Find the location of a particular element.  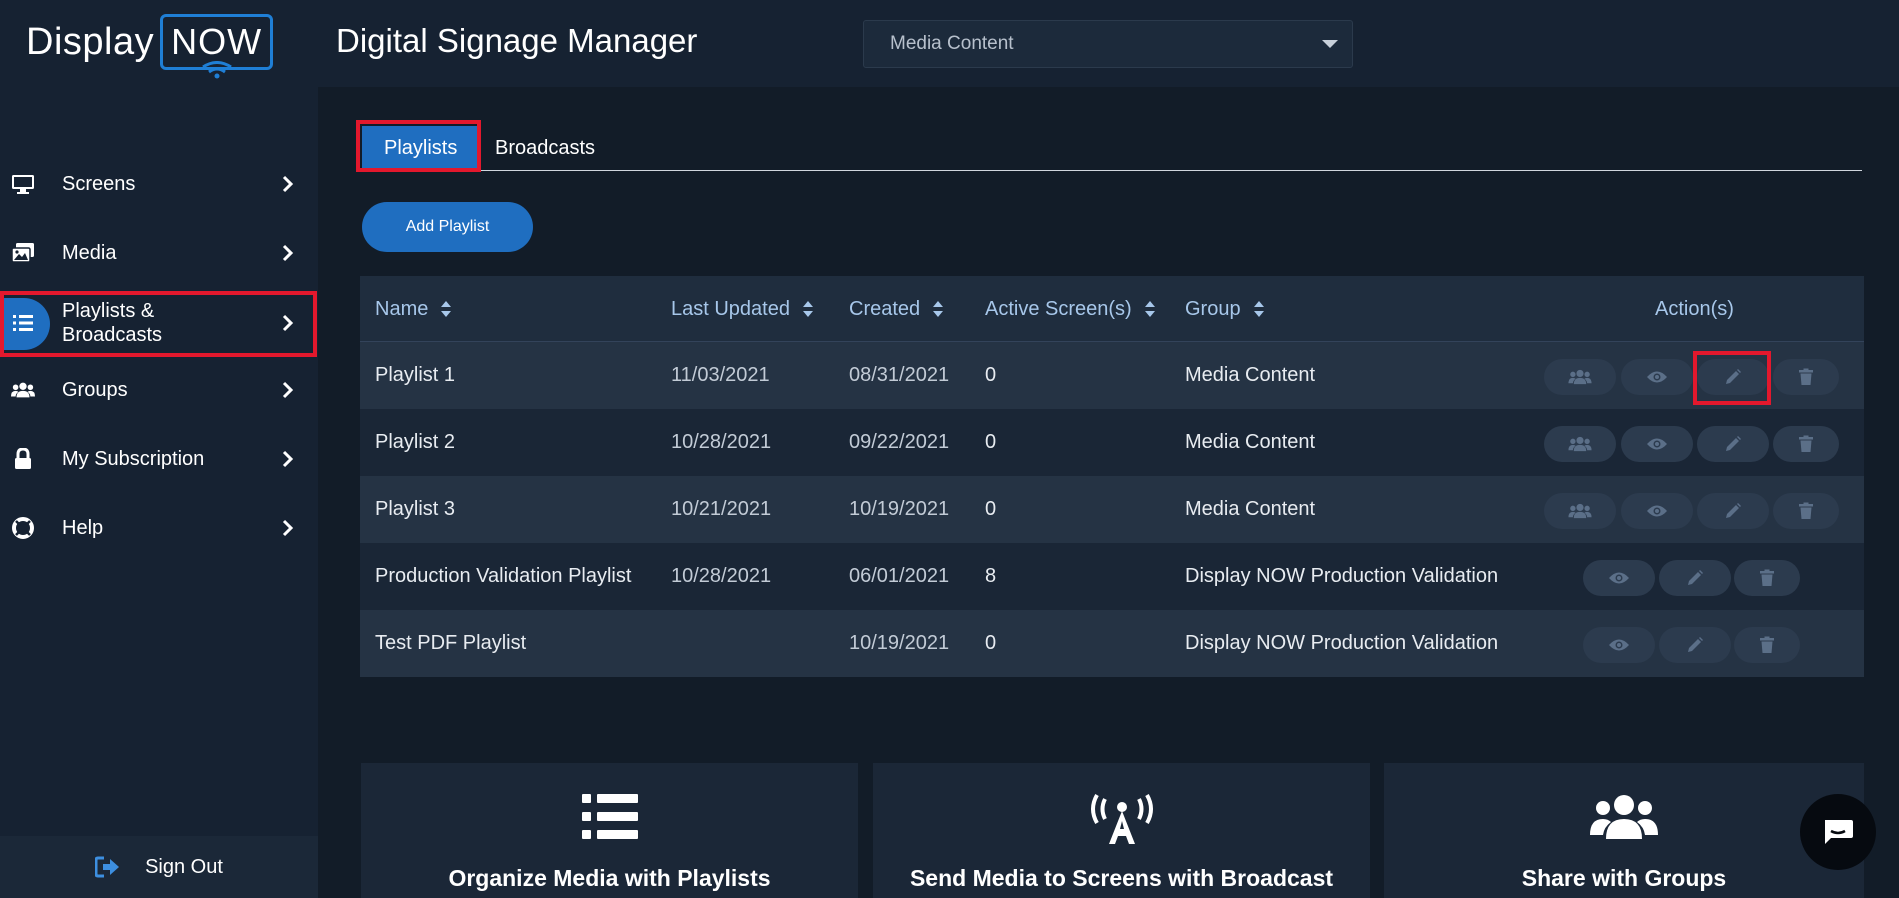

cell-created: 09/22/2021 is located at coordinates (899, 442).